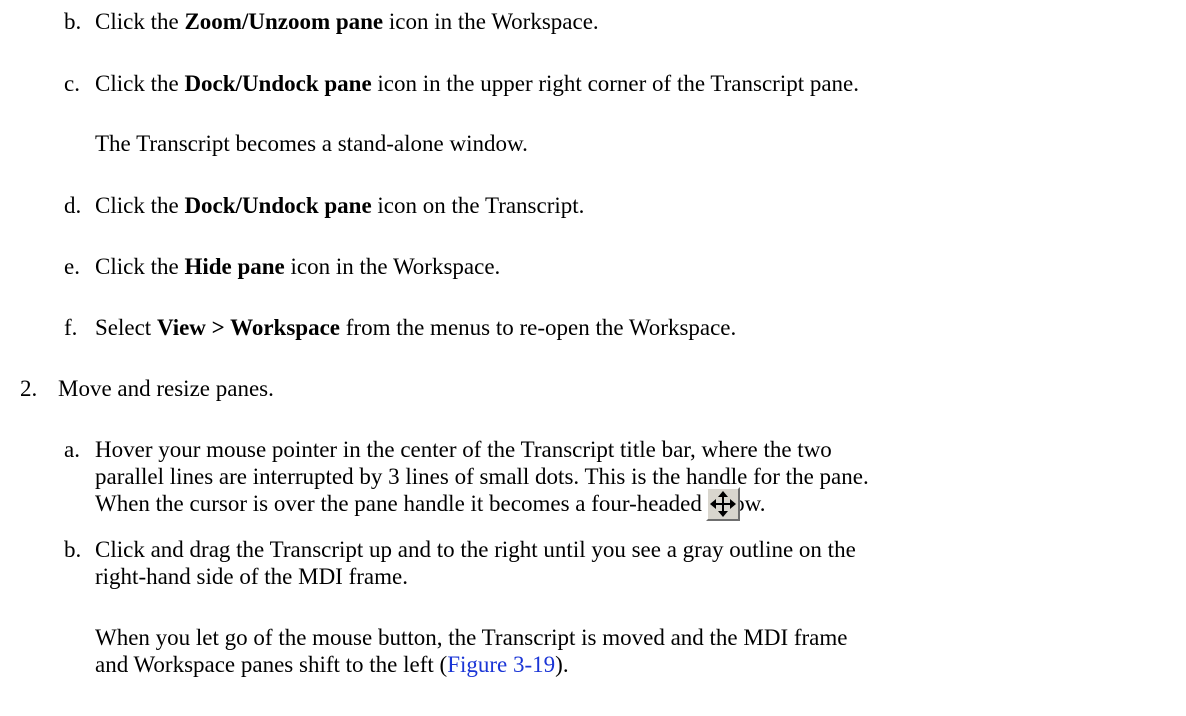  Describe the element at coordinates (73, 205) in the screenshot. I see `step-marker: d.` at that location.